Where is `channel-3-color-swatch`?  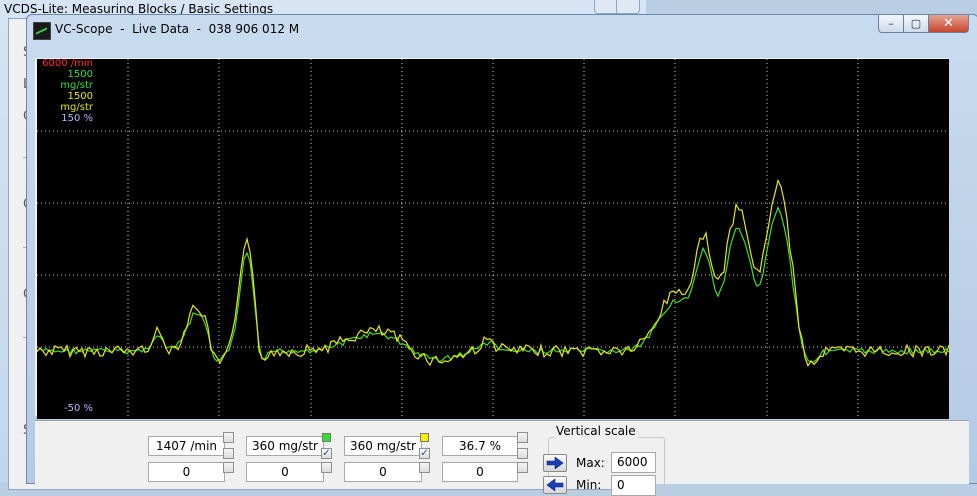
channel-3-color-swatch is located at coordinates (424, 437).